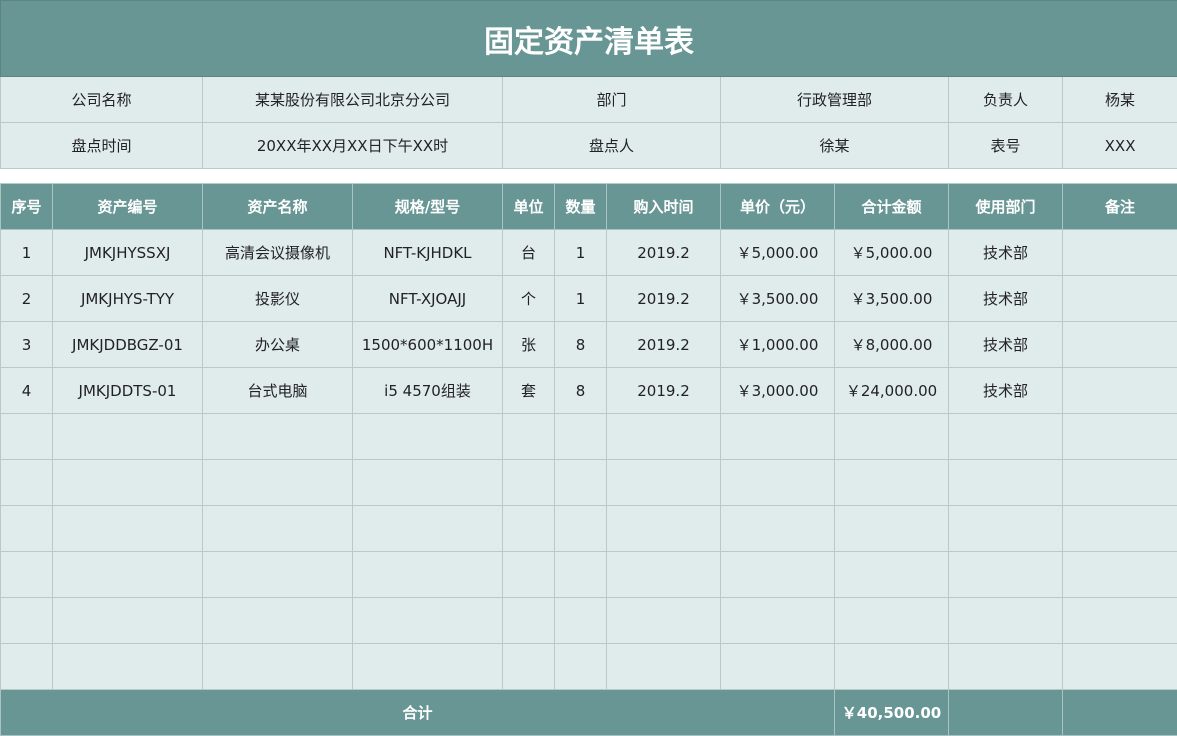 Image resolution: width=1177 pixels, height=736 pixels. Describe the element at coordinates (27, 253) in the screenshot. I see `row-no: 1` at that location.